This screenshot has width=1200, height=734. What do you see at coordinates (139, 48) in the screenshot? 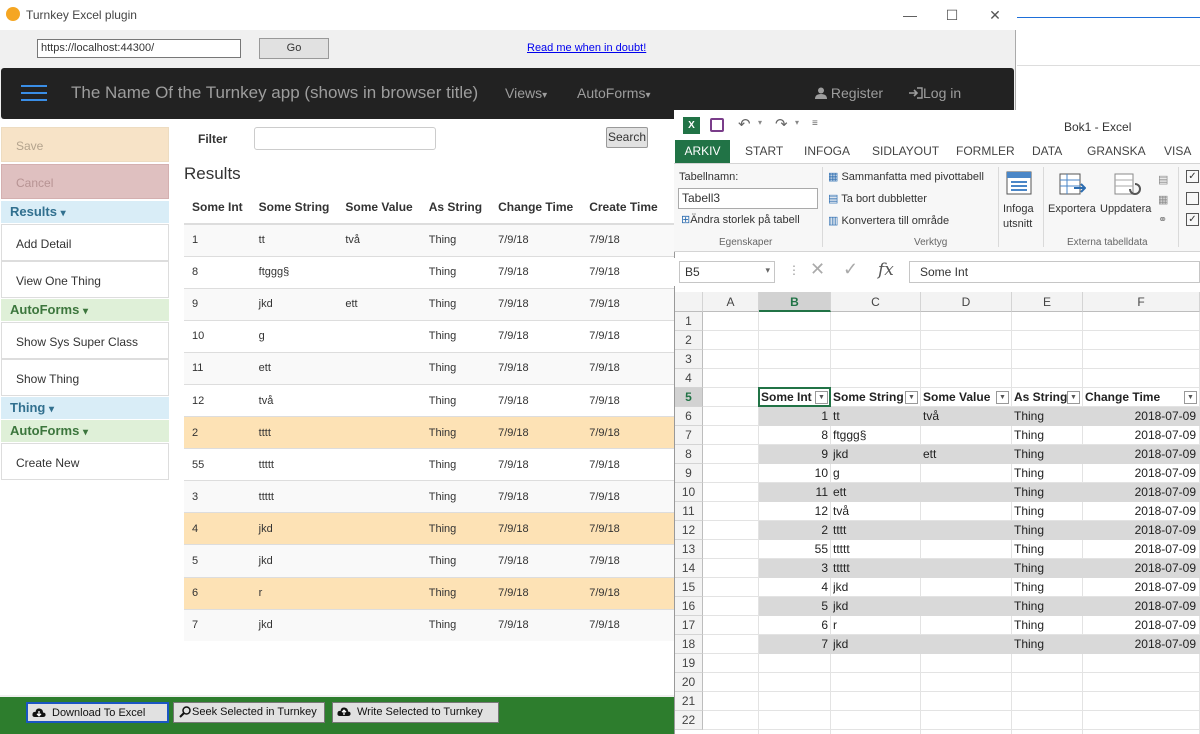
I see `url-input: https://localhost:44300/` at bounding box center [139, 48].